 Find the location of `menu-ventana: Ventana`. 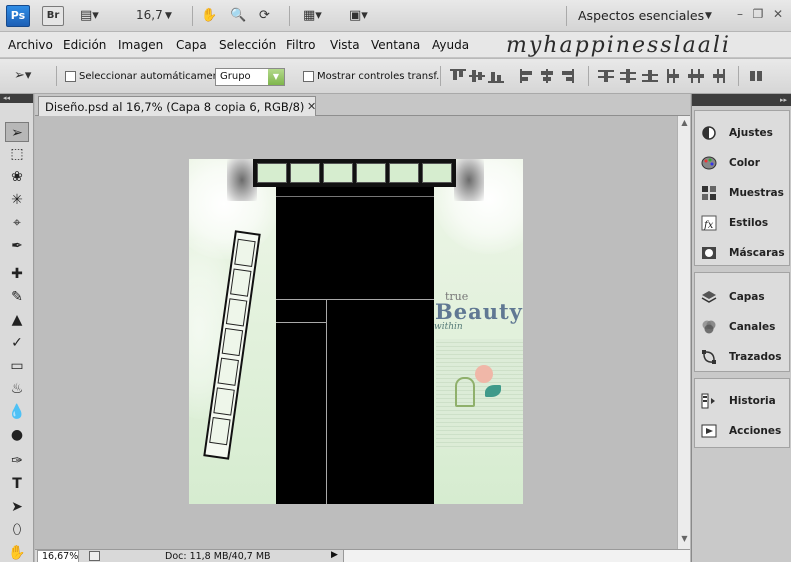

menu-ventana: Ventana is located at coordinates (395, 45).